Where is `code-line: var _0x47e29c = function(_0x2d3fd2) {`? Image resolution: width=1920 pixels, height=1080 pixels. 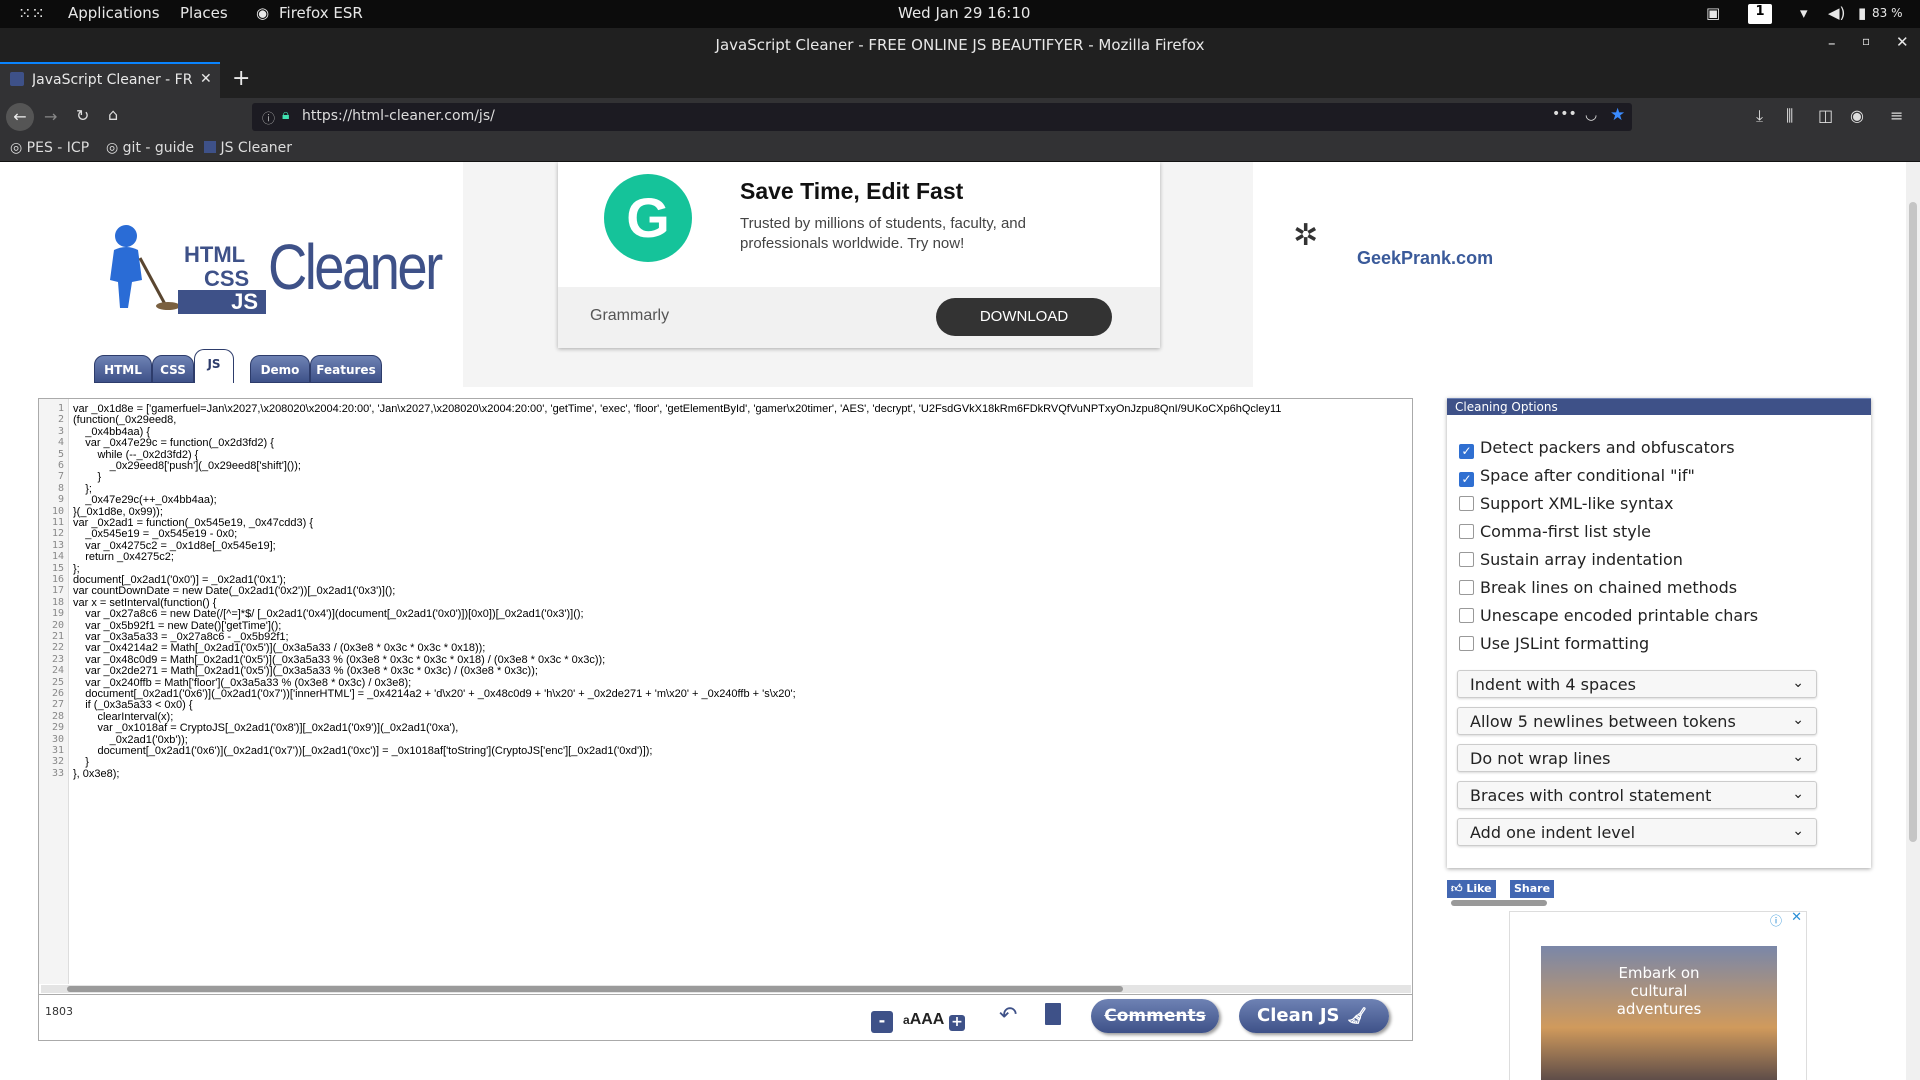
code-line: var _0x47e29c = function(_0x2d3fd2) { is located at coordinates (173, 443).